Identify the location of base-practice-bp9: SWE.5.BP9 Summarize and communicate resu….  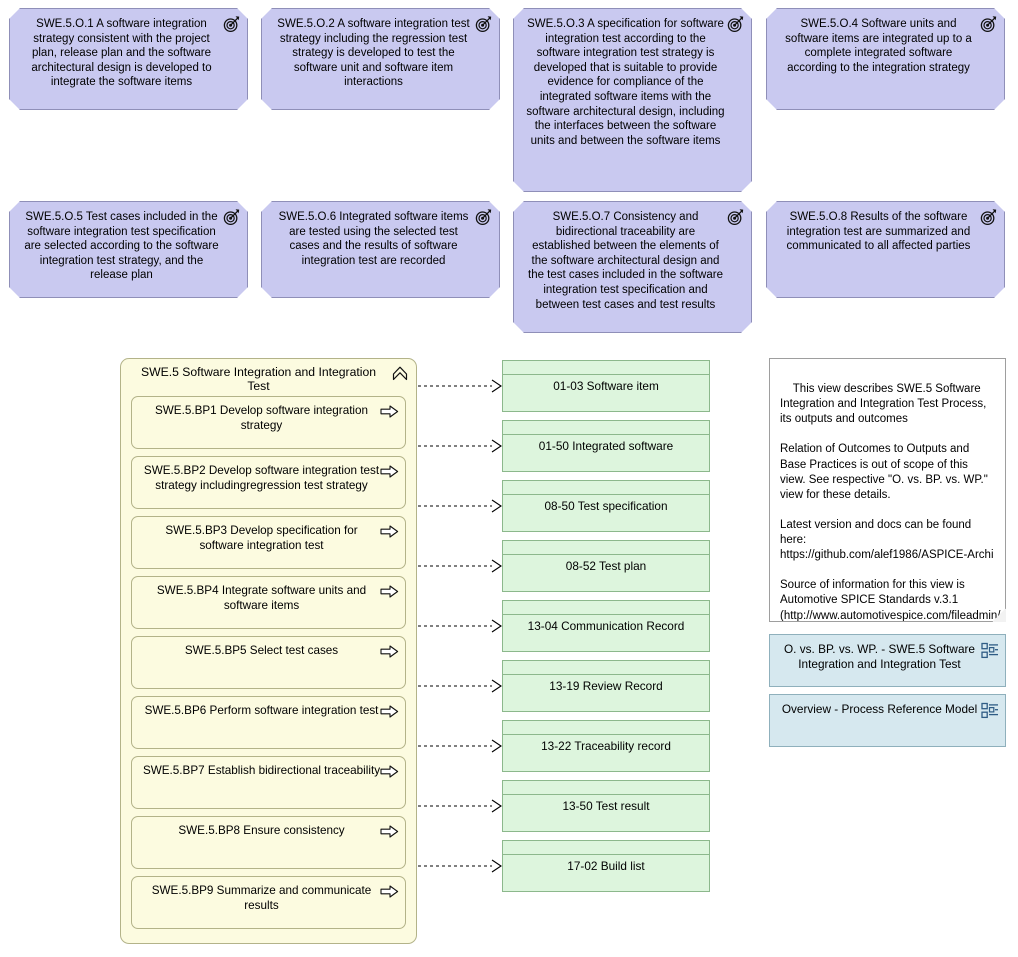
(268, 902).